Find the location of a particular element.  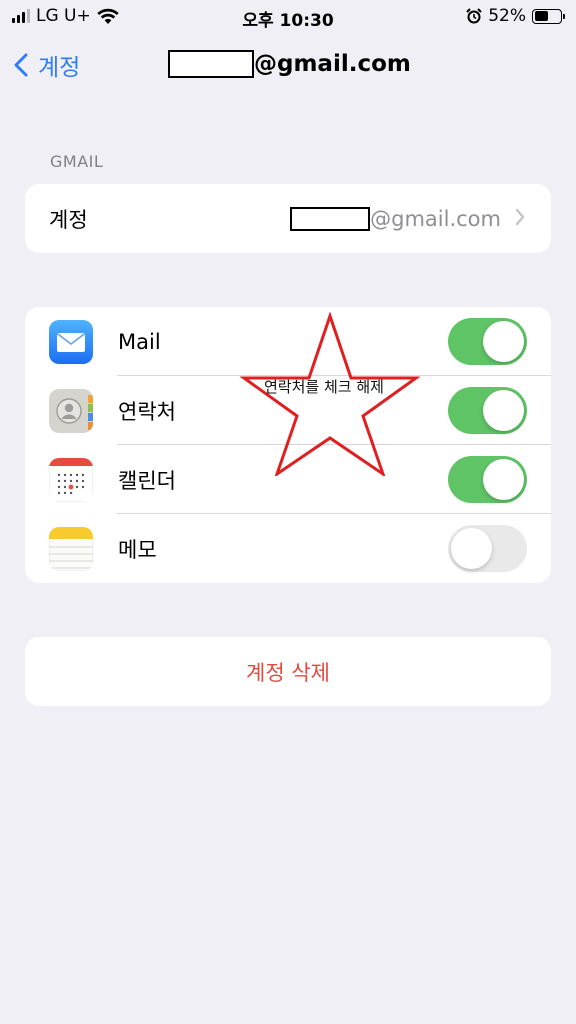

toggle-calendar is located at coordinates (487, 479).